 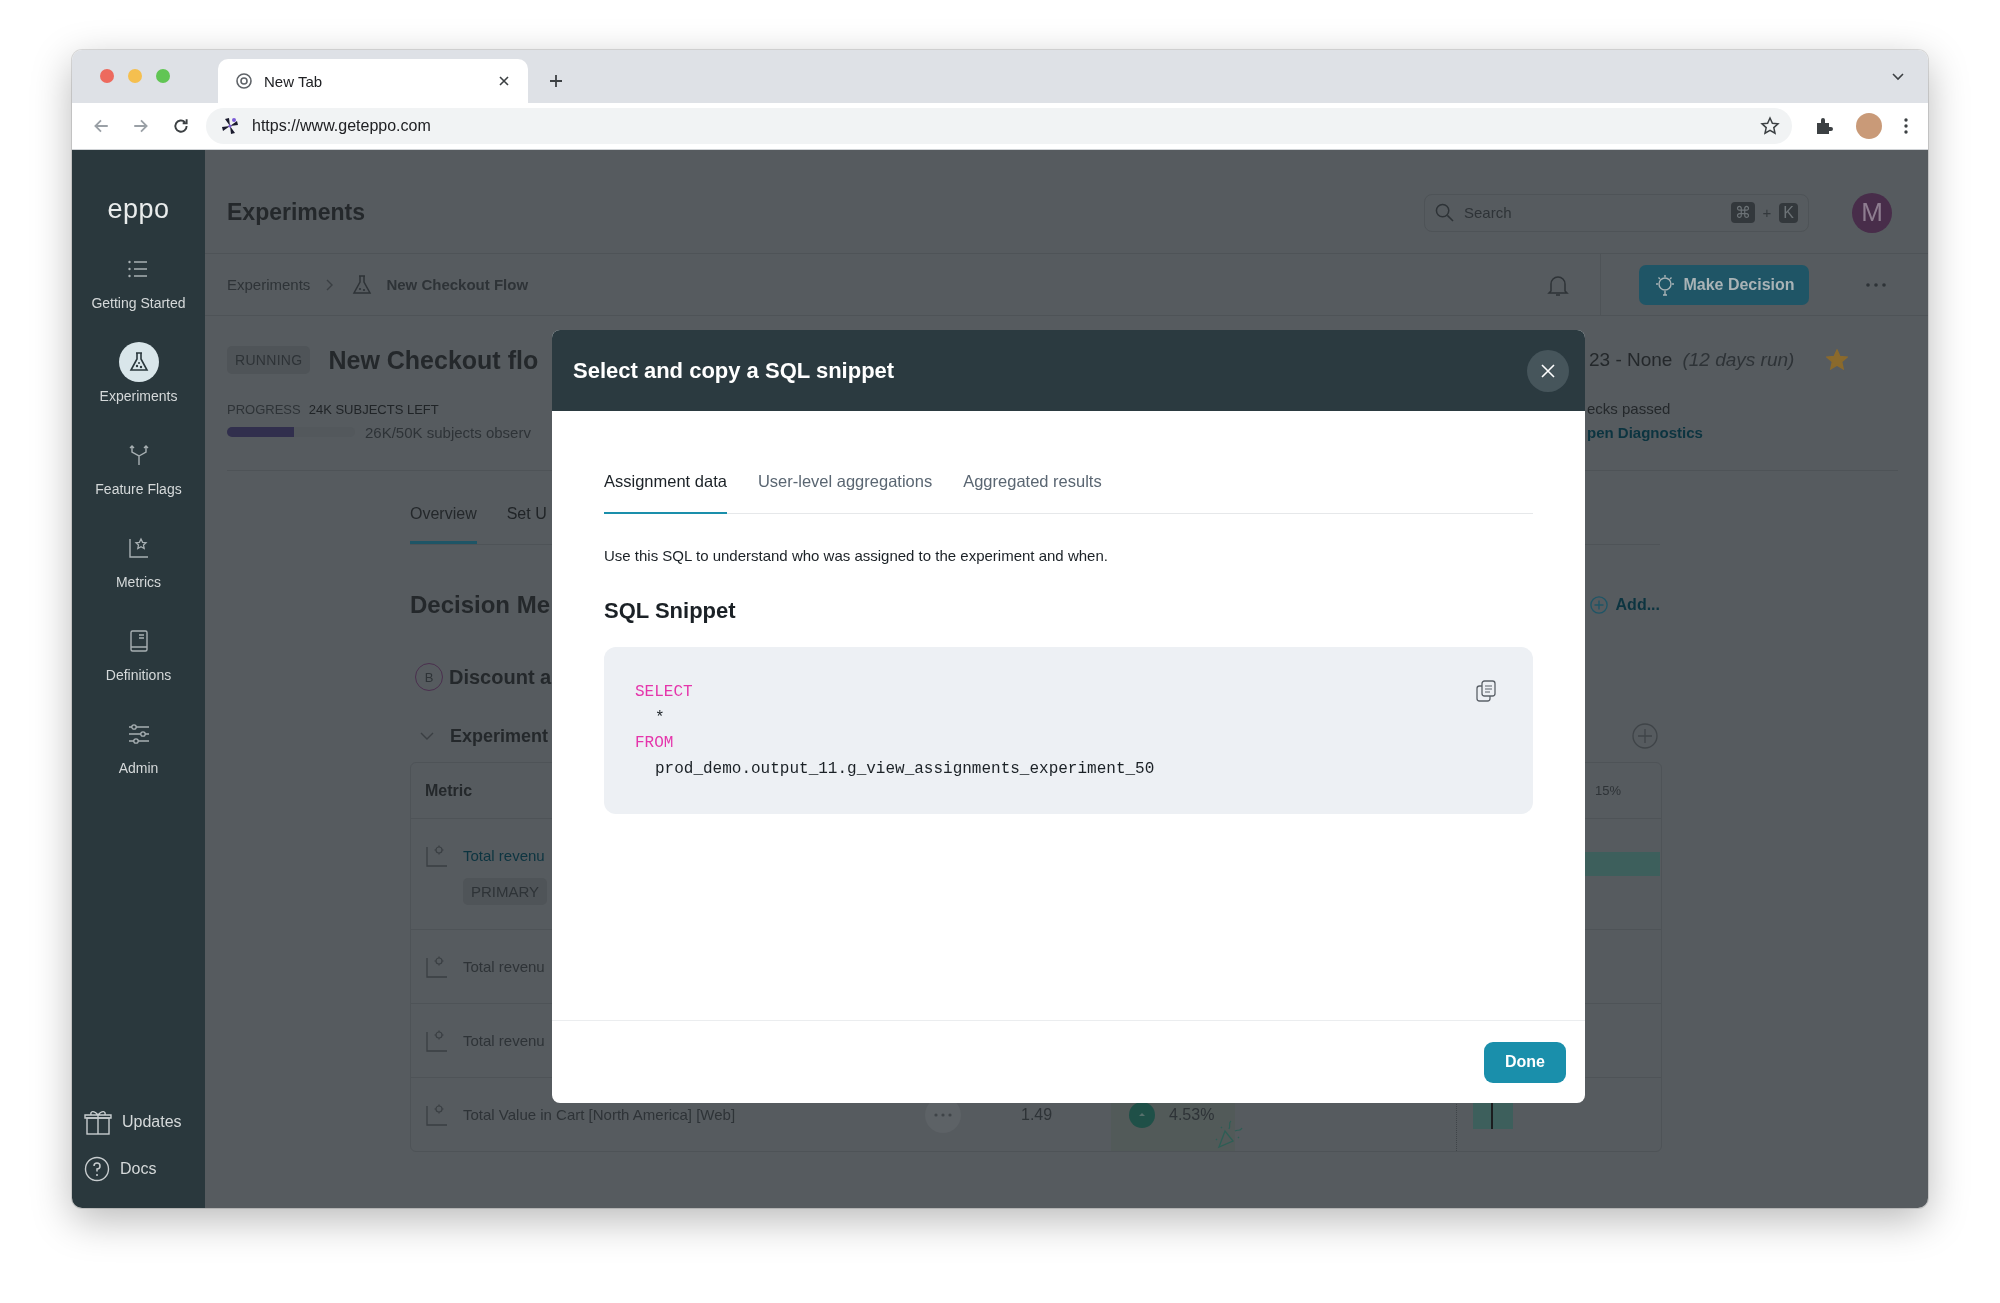 What do you see at coordinates (1032, 493) in the screenshot?
I see `dialog-tab: Aggregated results` at bounding box center [1032, 493].